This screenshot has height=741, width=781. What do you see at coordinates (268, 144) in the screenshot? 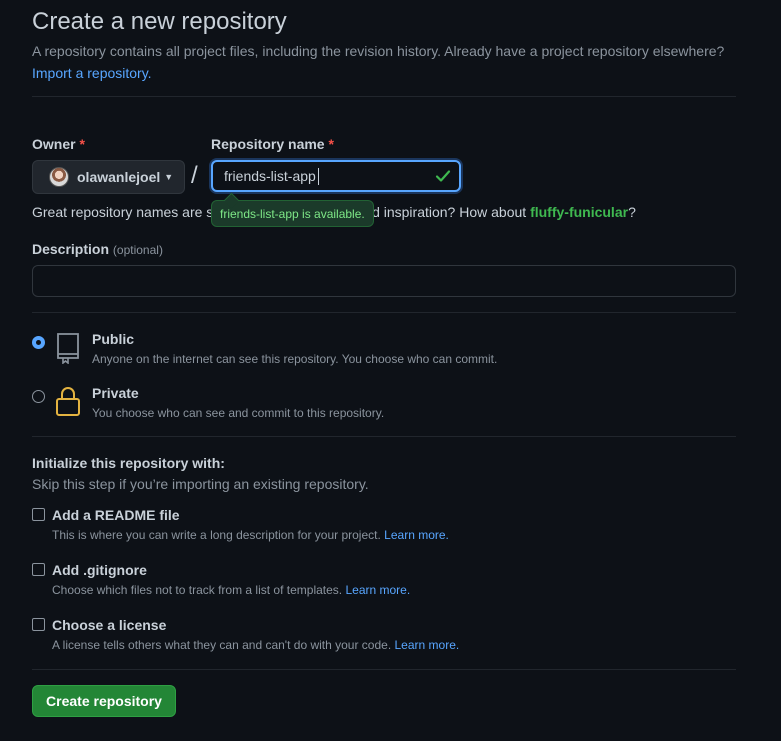
I see `repo-name-label-text: Repository name` at bounding box center [268, 144].